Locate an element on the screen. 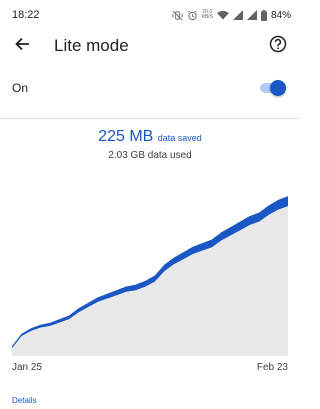  page-title: Lite mode is located at coordinates (91, 45).